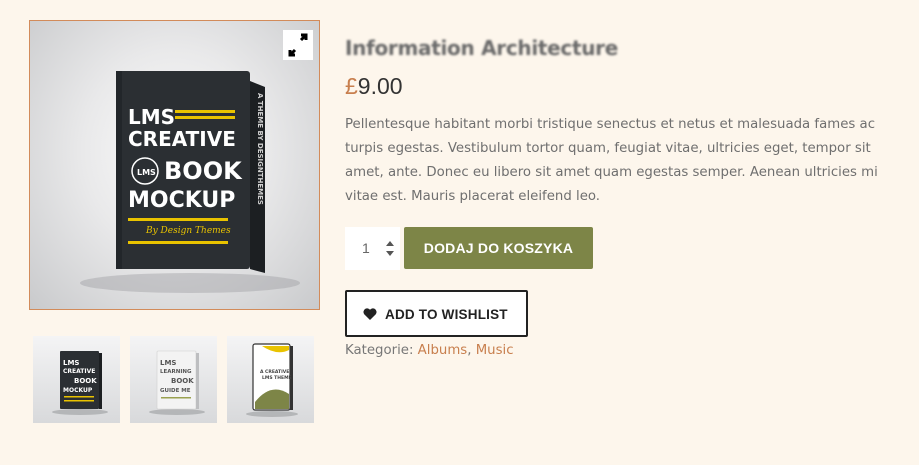  Describe the element at coordinates (175, 391) in the screenshot. I see `svg-text: GUIDE ME` at that location.